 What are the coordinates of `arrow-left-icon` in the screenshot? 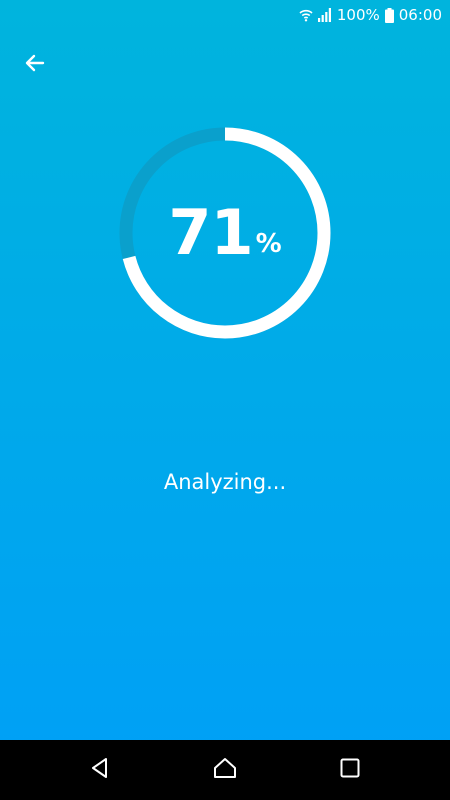 It's located at (35, 65).